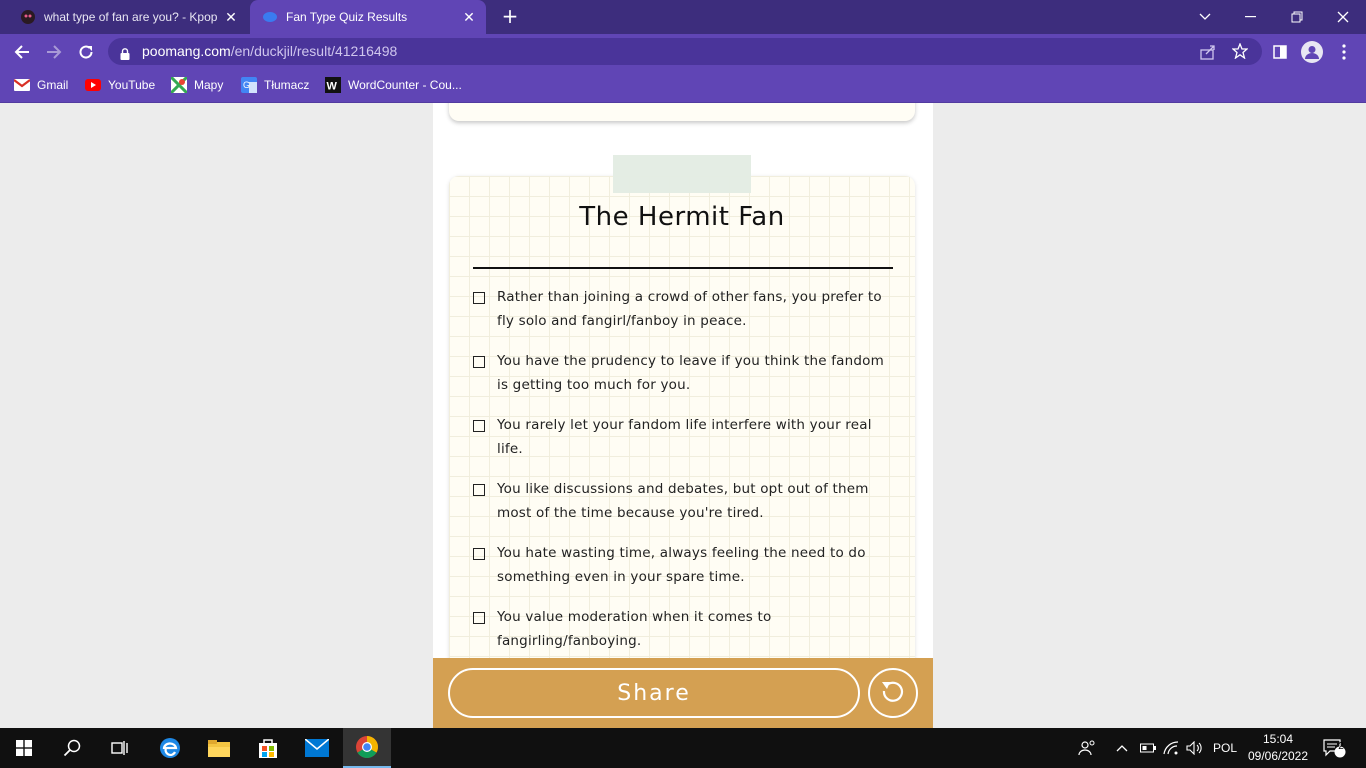 This screenshot has width=1366, height=768. What do you see at coordinates (24, 748) in the screenshot?
I see `windows-start-icon` at bounding box center [24, 748].